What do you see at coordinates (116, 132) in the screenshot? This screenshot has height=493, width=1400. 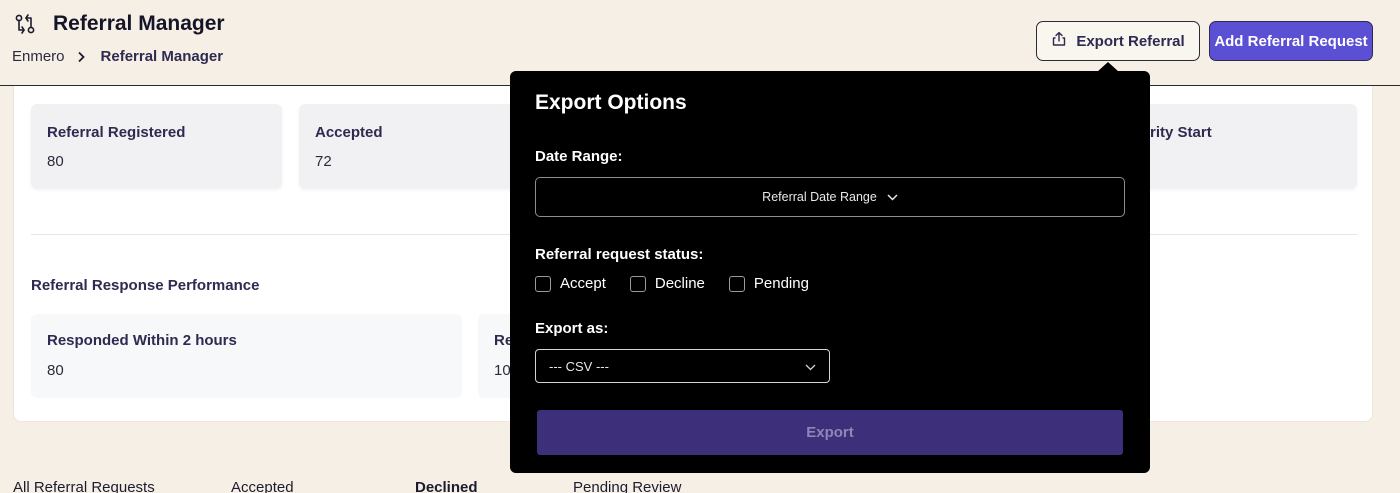 I see `stat-label: Referral Registered` at bounding box center [116, 132].